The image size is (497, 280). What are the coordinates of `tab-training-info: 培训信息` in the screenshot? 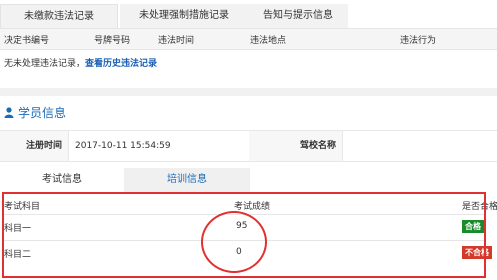 It's located at (187, 180).